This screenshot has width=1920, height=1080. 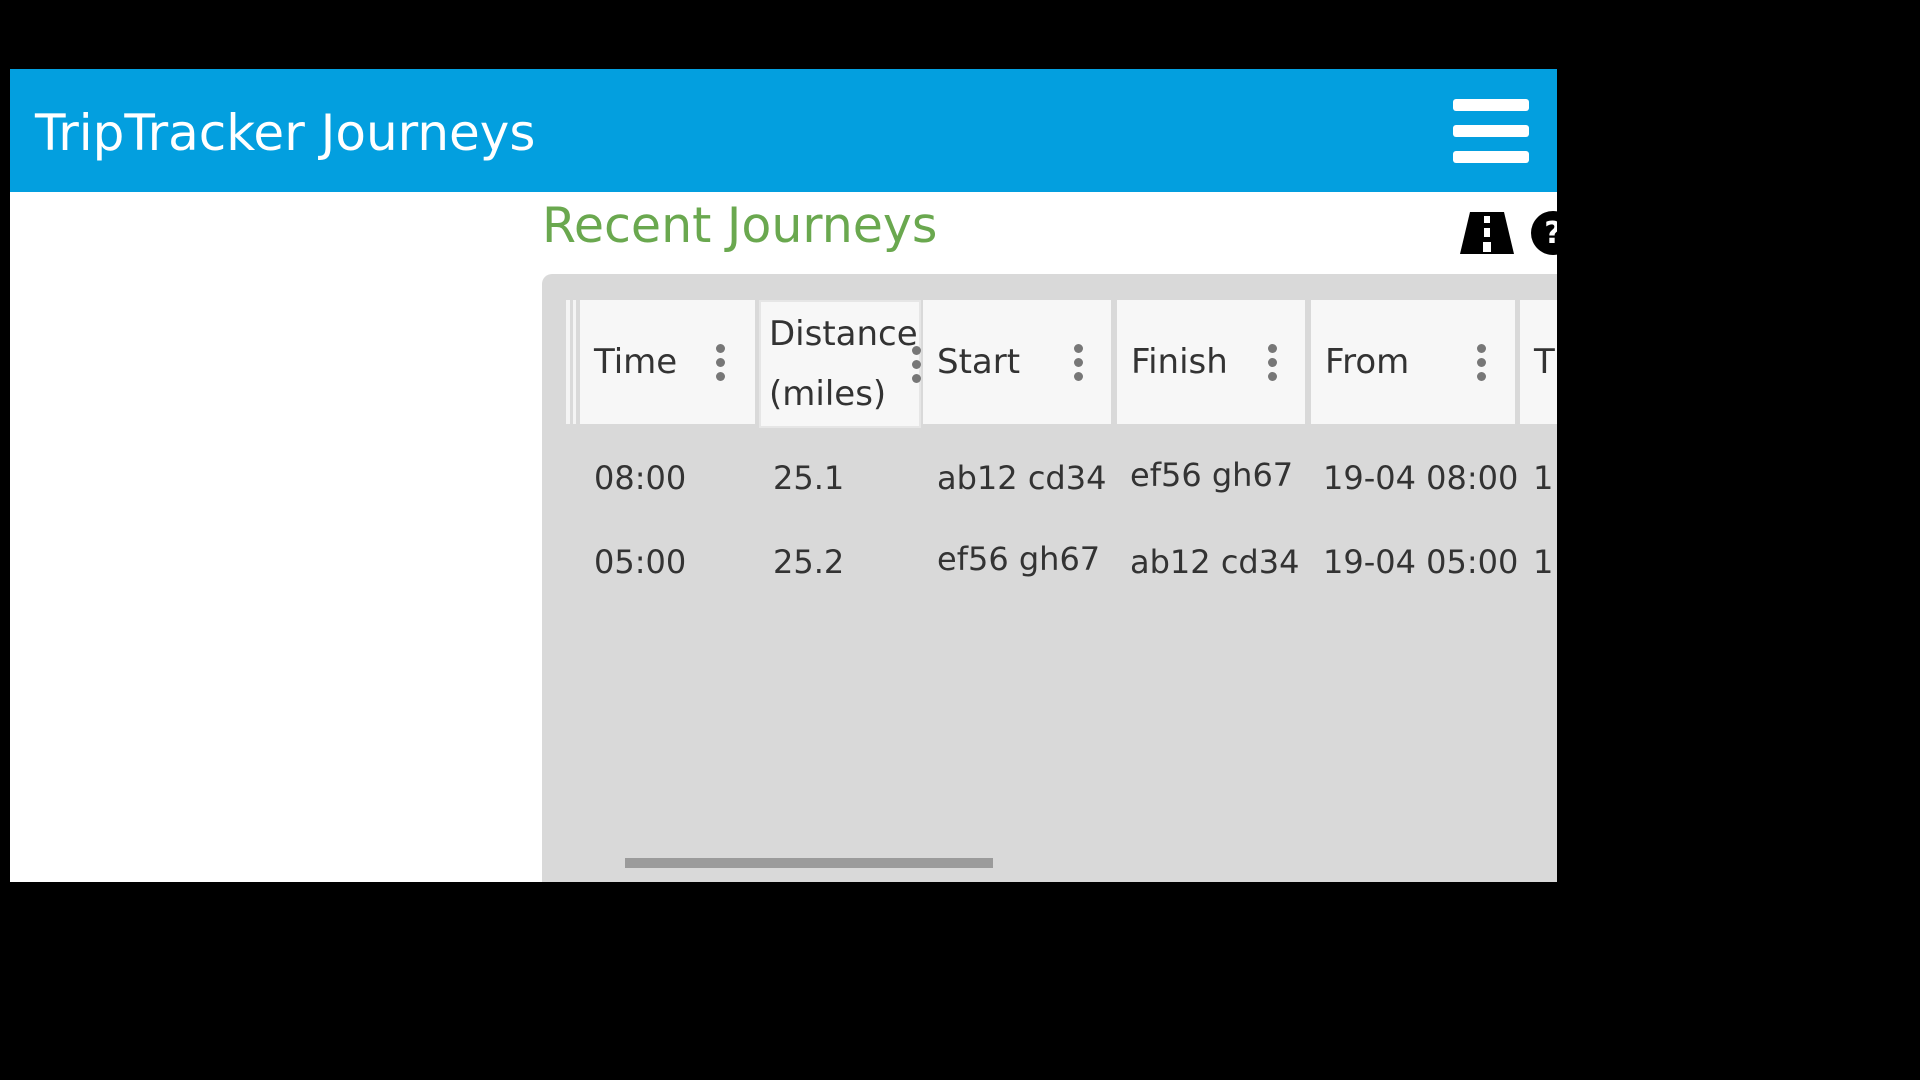 What do you see at coordinates (1179, 362) in the screenshot?
I see `column-header-label: Finish` at bounding box center [1179, 362].